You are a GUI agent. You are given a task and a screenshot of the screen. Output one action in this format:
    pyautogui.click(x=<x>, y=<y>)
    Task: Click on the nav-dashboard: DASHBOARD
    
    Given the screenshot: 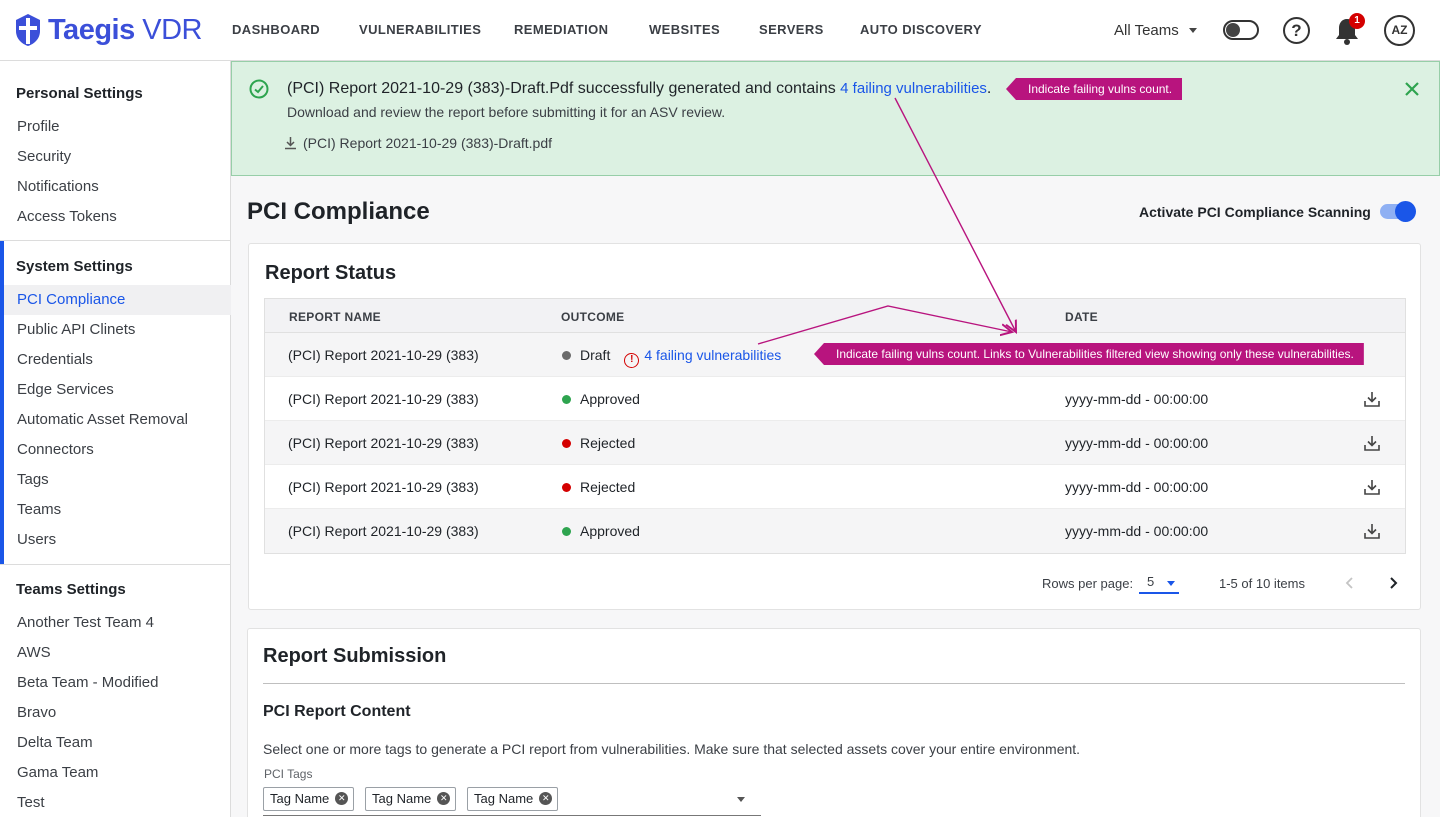 What is the action you would take?
    pyautogui.click(x=276, y=29)
    